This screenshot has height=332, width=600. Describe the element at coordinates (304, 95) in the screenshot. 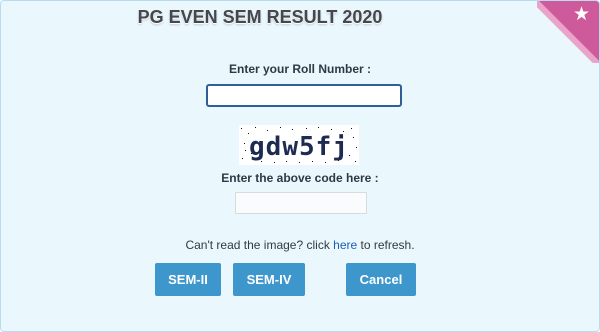

I see `roll-number-input` at that location.